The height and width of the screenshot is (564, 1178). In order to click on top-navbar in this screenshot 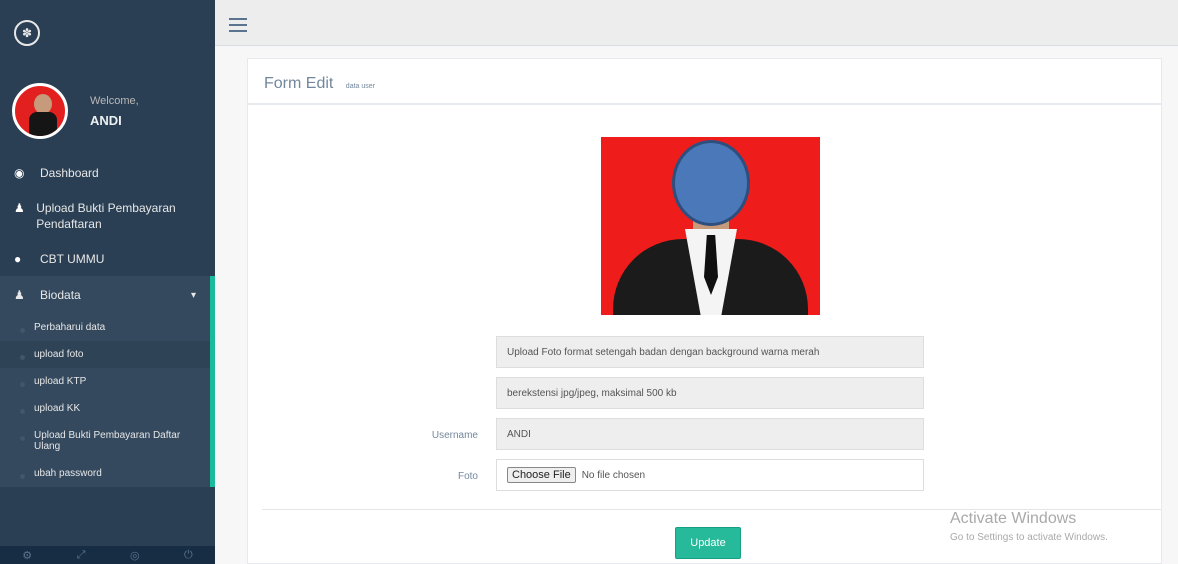, I will do `click(696, 23)`.